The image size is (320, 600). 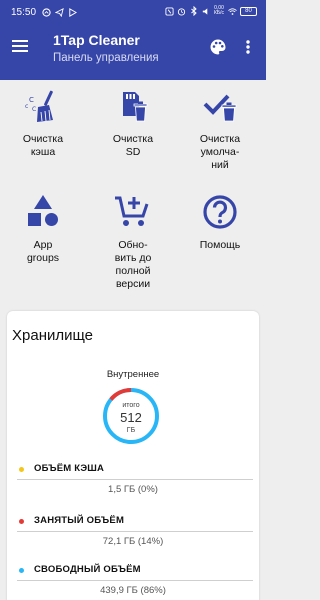 What do you see at coordinates (133, 212) in the screenshot?
I see `cart-add-icon` at bounding box center [133, 212].